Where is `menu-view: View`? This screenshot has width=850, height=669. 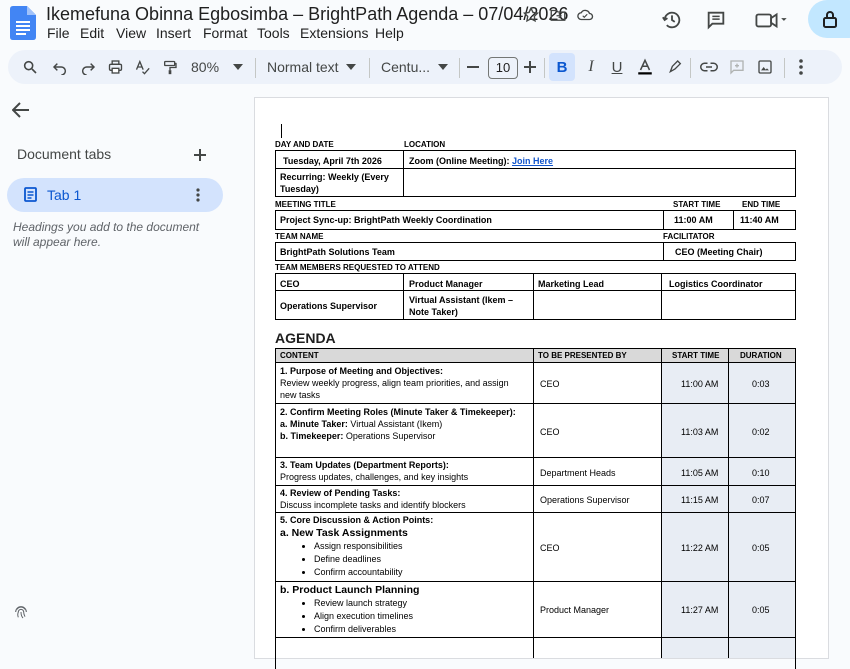 menu-view: View is located at coordinates (131, 33).